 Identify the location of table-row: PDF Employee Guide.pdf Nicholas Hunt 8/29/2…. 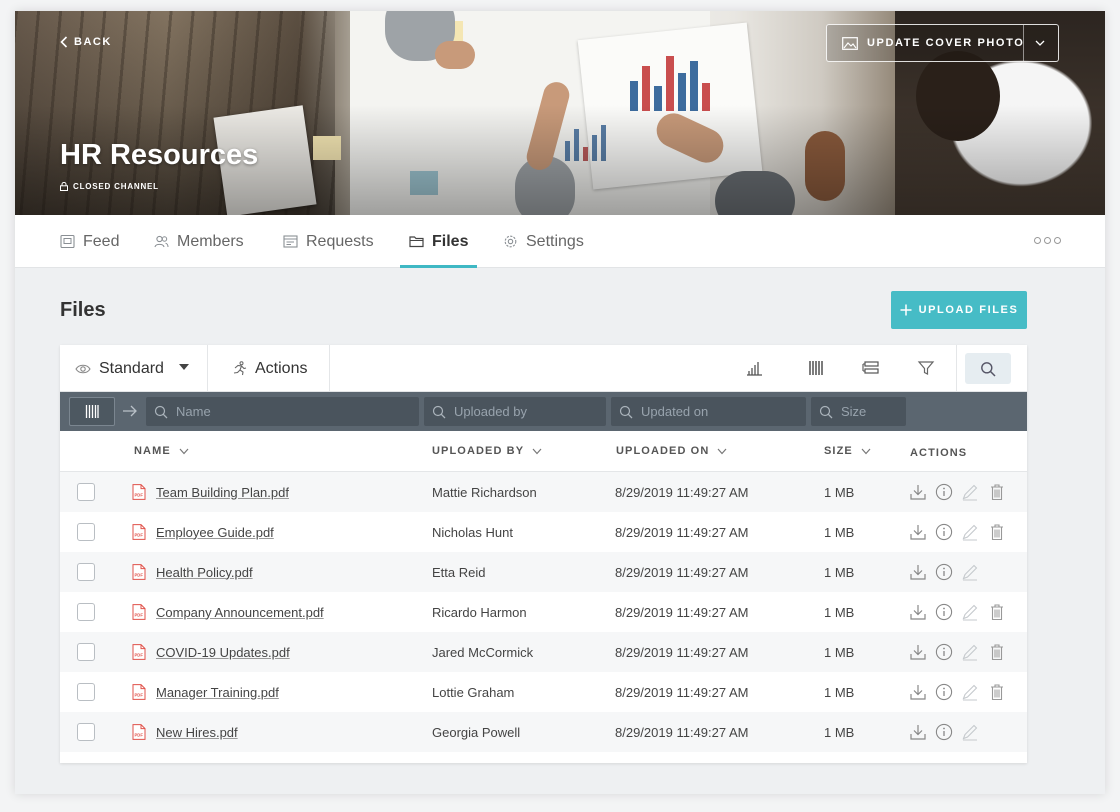
(543, 532).